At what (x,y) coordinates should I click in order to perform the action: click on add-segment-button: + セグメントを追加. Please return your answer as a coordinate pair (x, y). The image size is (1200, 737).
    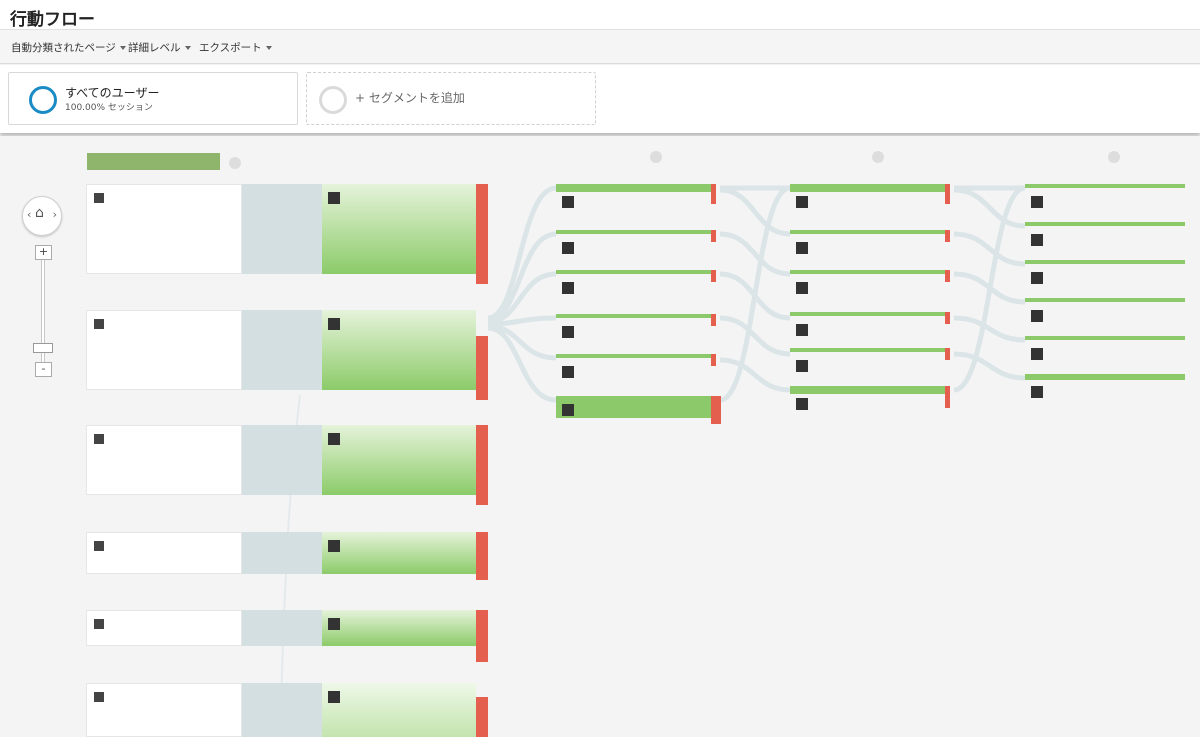
    Looking at the image, I should click on (451, 98).